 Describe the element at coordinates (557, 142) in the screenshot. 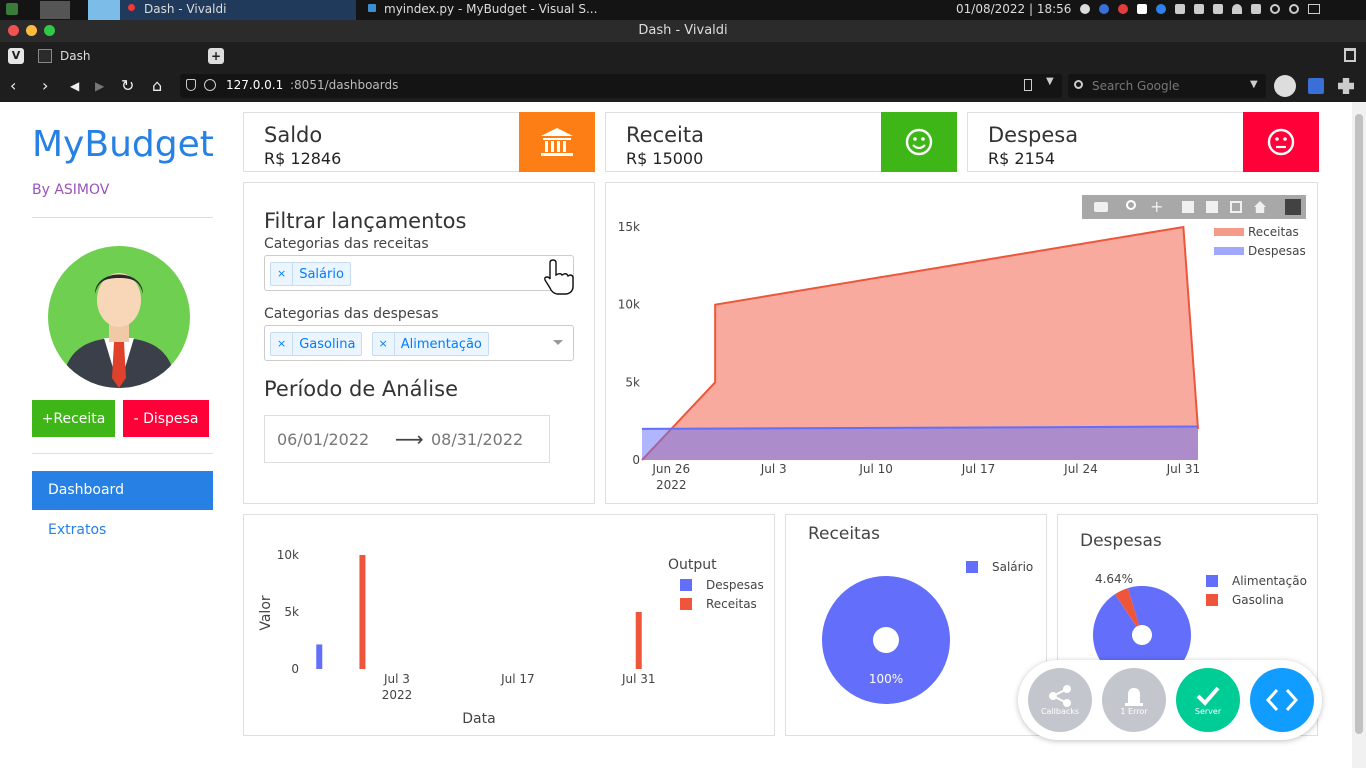

I see `bank-icon` at that location.